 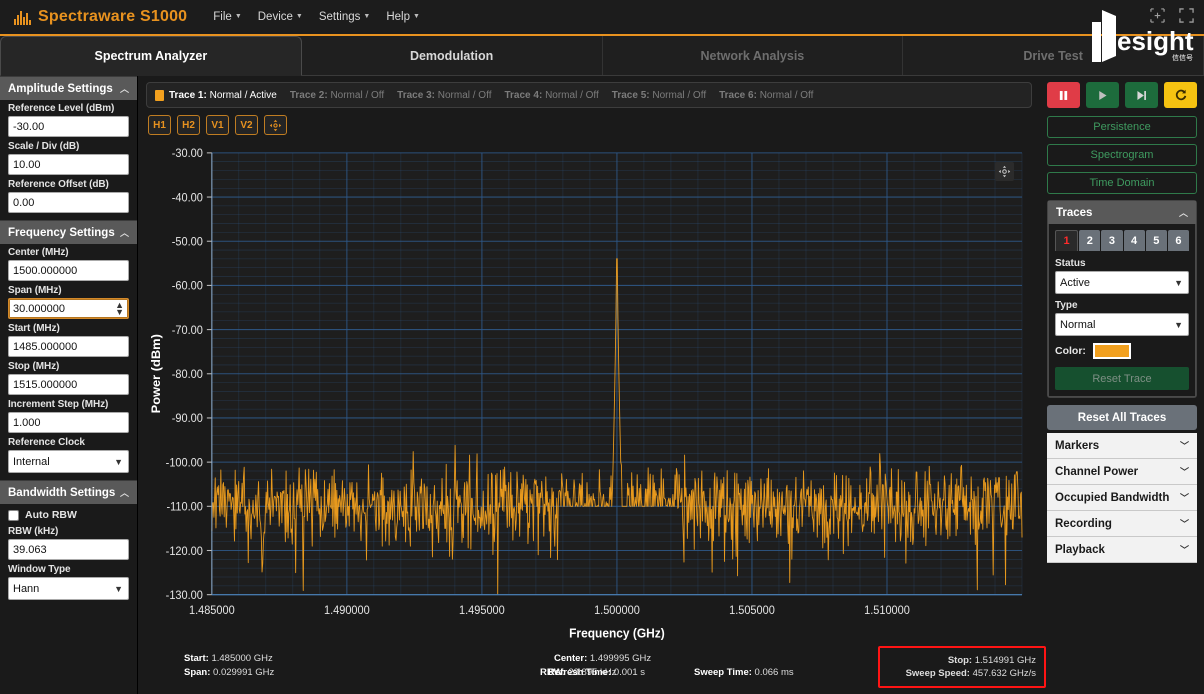 I want to click on svg-text: 1.485000, so click(x=212, y=611).